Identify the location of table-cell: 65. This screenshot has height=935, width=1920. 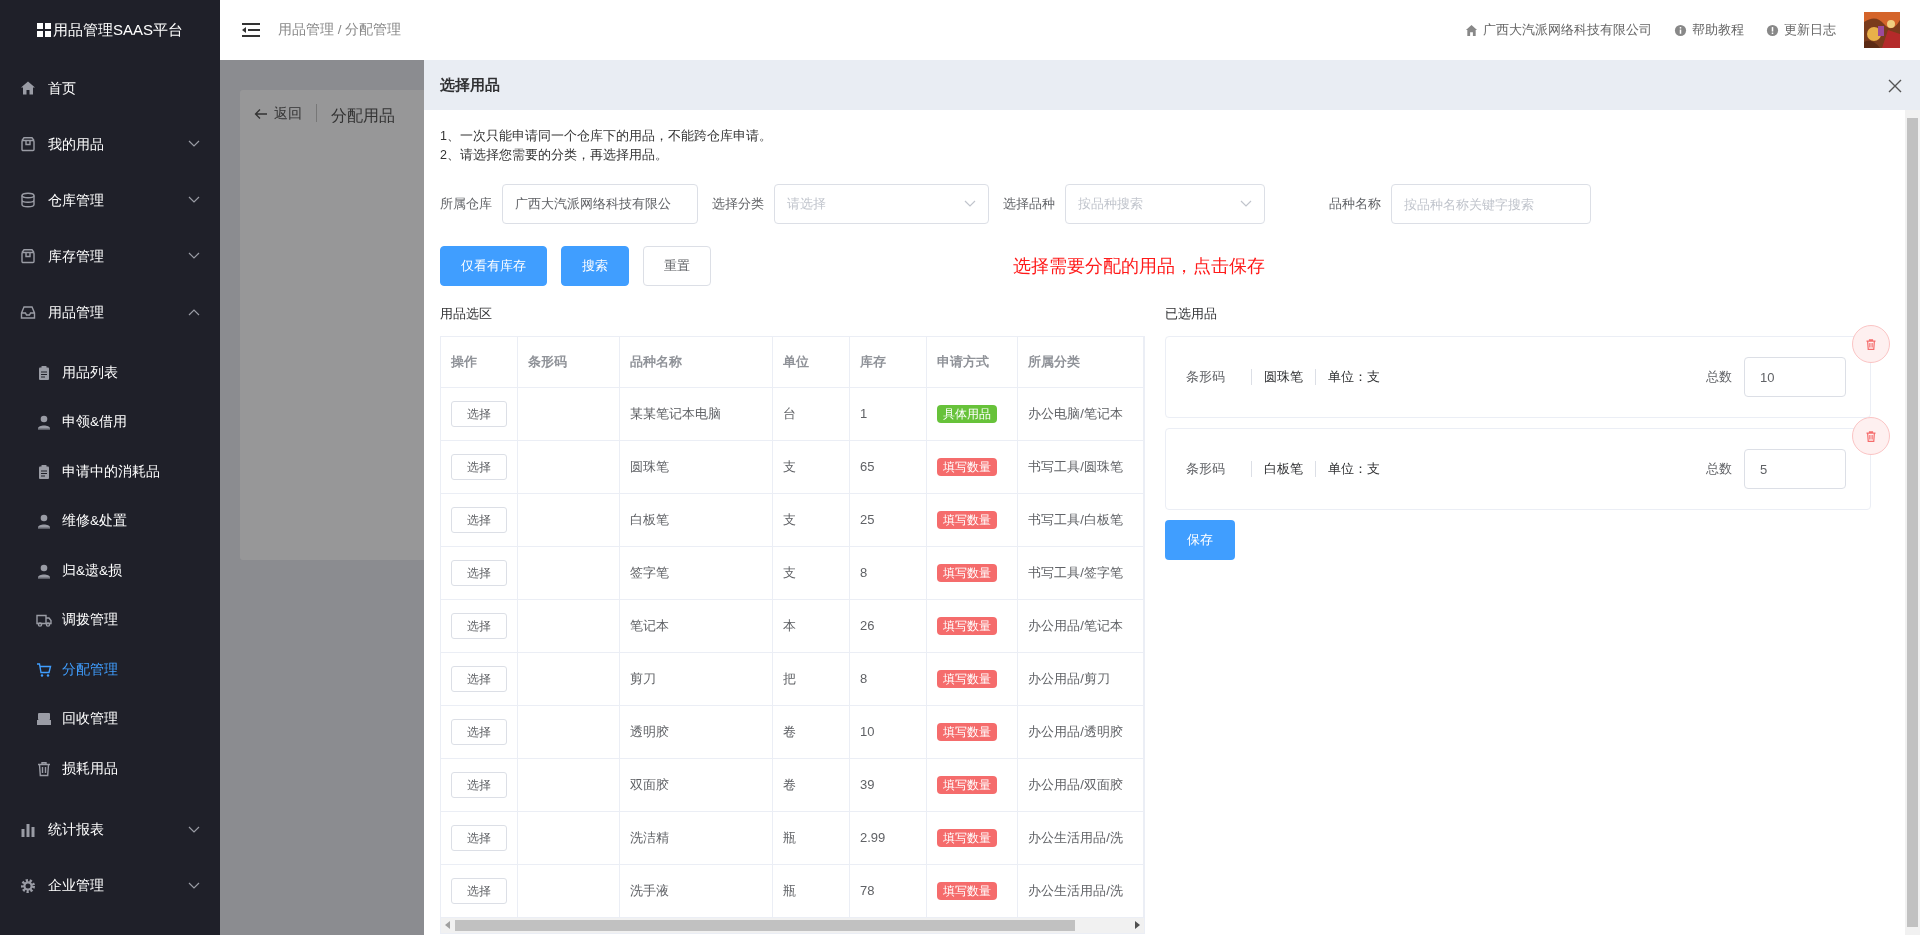
(867, 466).